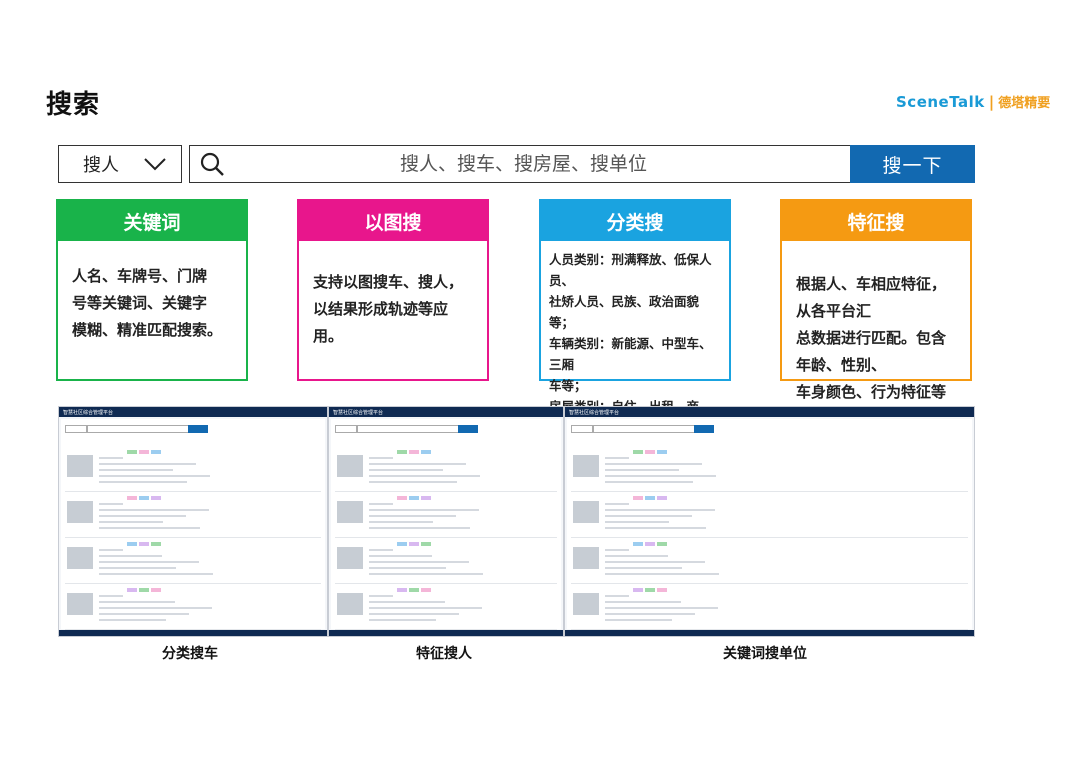  What do you see at coordinates (388, 282) in the screenshot?
I see `card-line: 支持以图搜车、搜人，` at bounding box center [388, 282].